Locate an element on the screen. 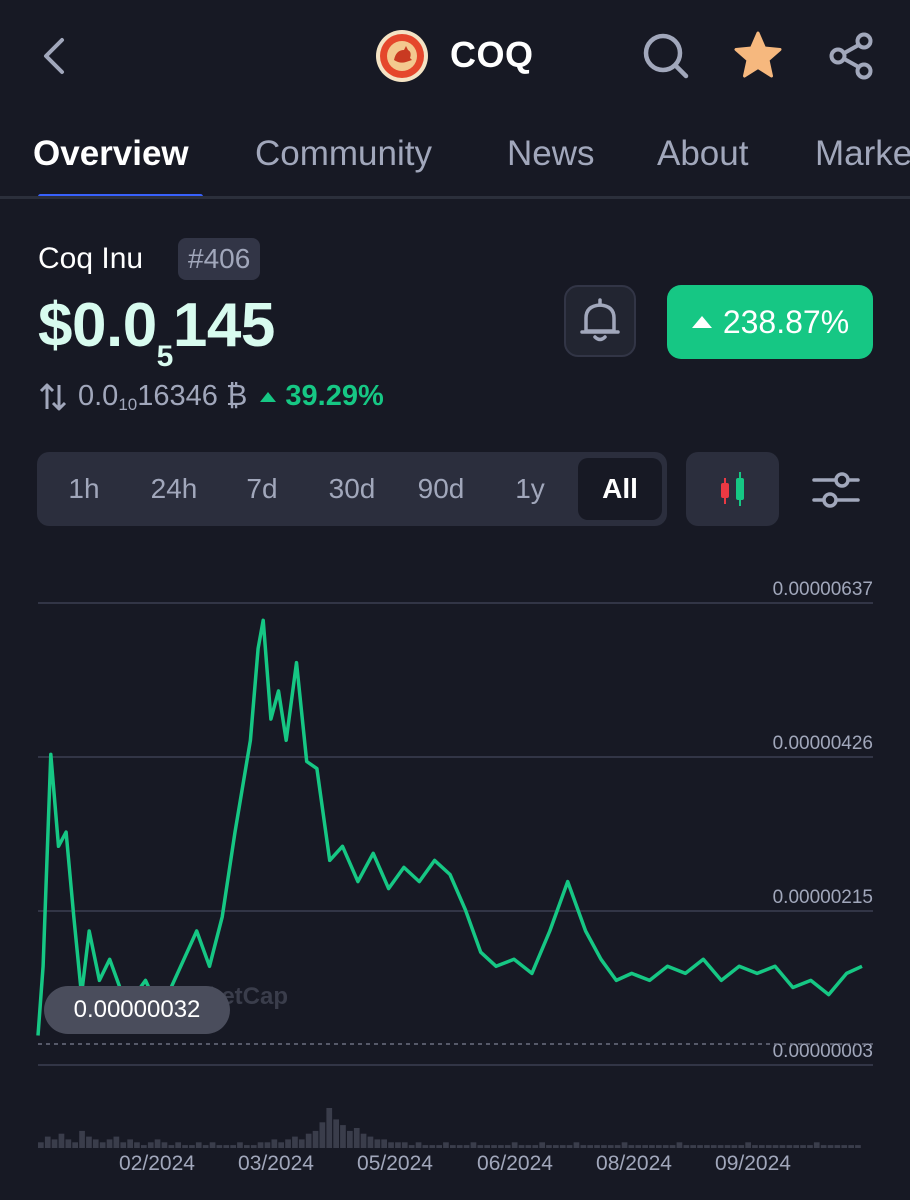 Image resolution: width=910 pixels, height=1200 pixels. range-1y: 1y is located at coordinates (530, 489).